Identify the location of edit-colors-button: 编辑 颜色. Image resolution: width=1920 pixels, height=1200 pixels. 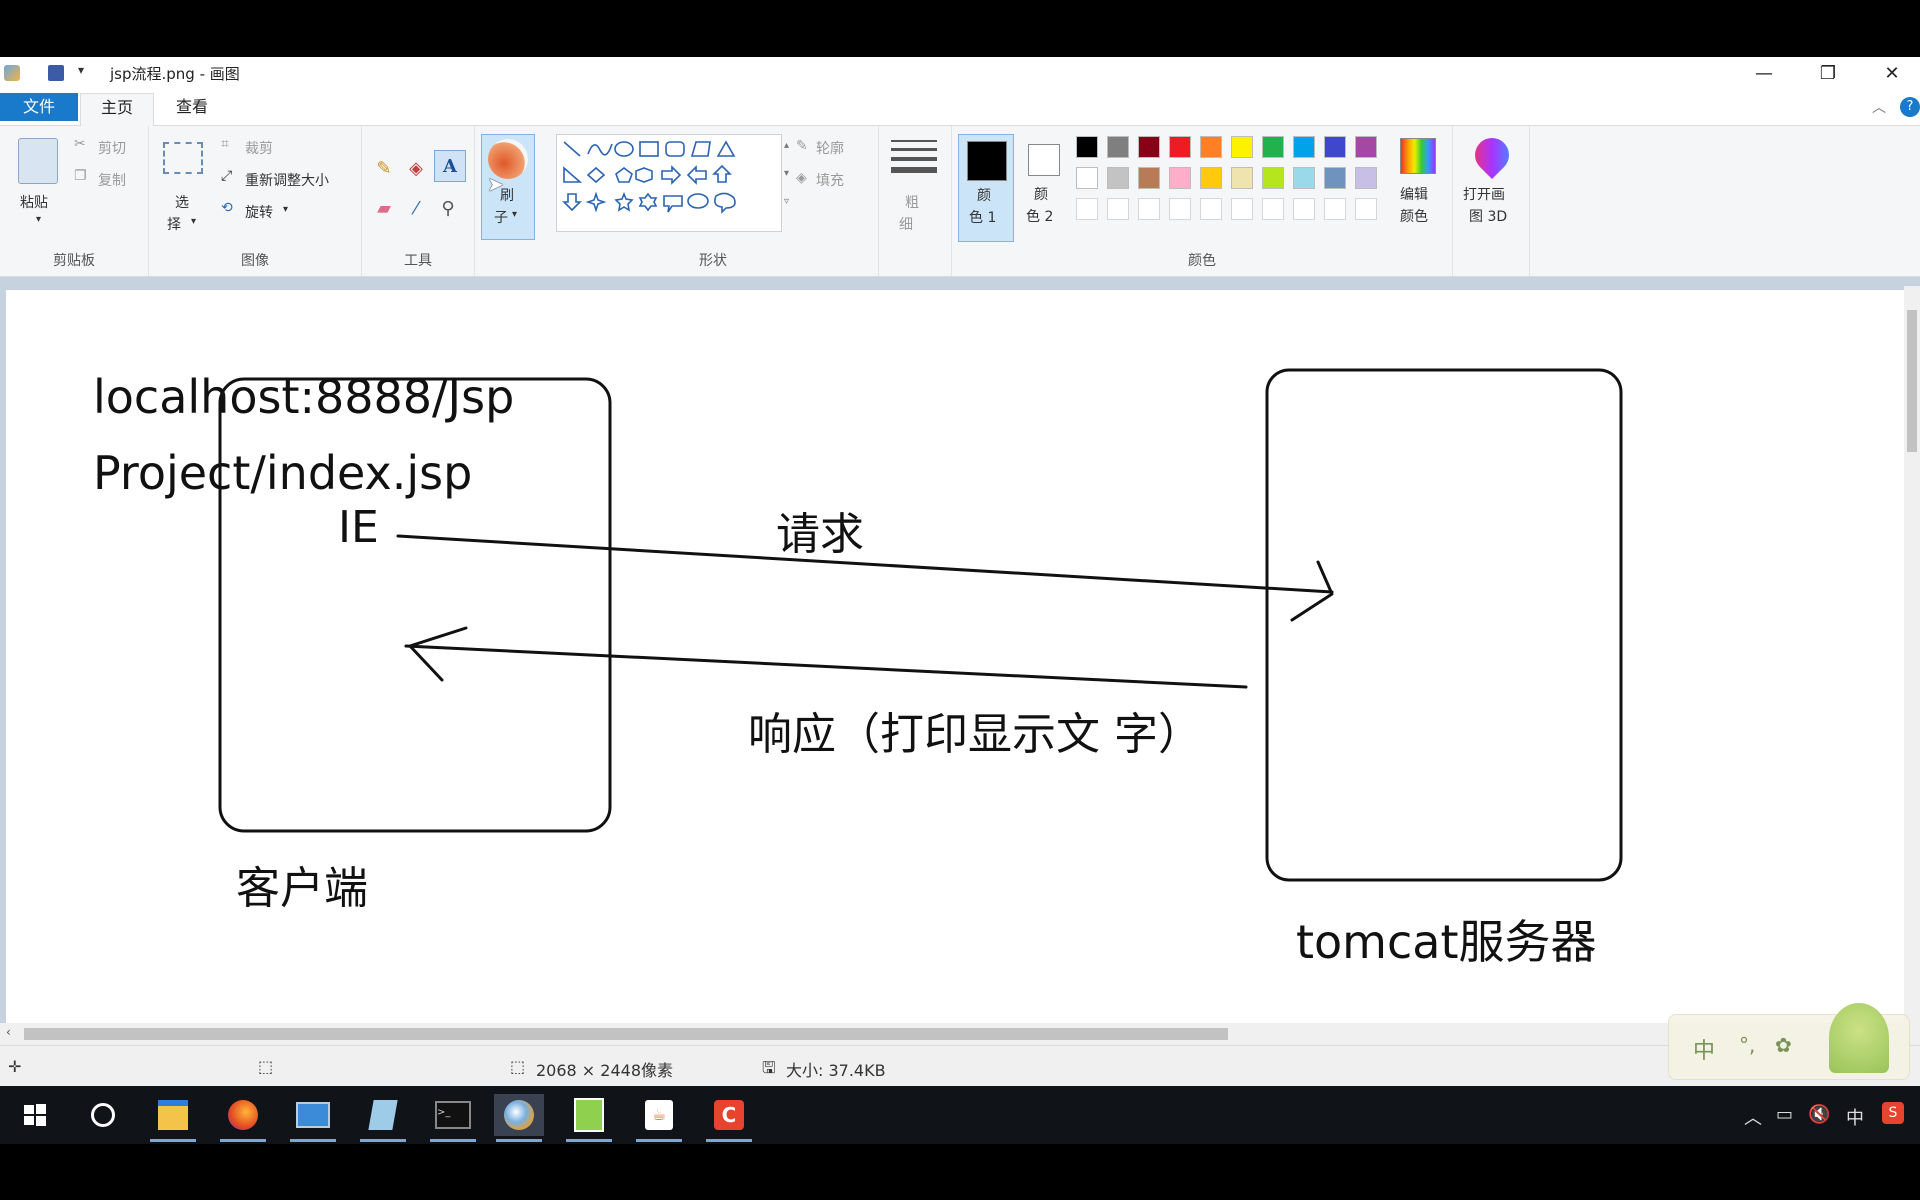
(1417, 187).